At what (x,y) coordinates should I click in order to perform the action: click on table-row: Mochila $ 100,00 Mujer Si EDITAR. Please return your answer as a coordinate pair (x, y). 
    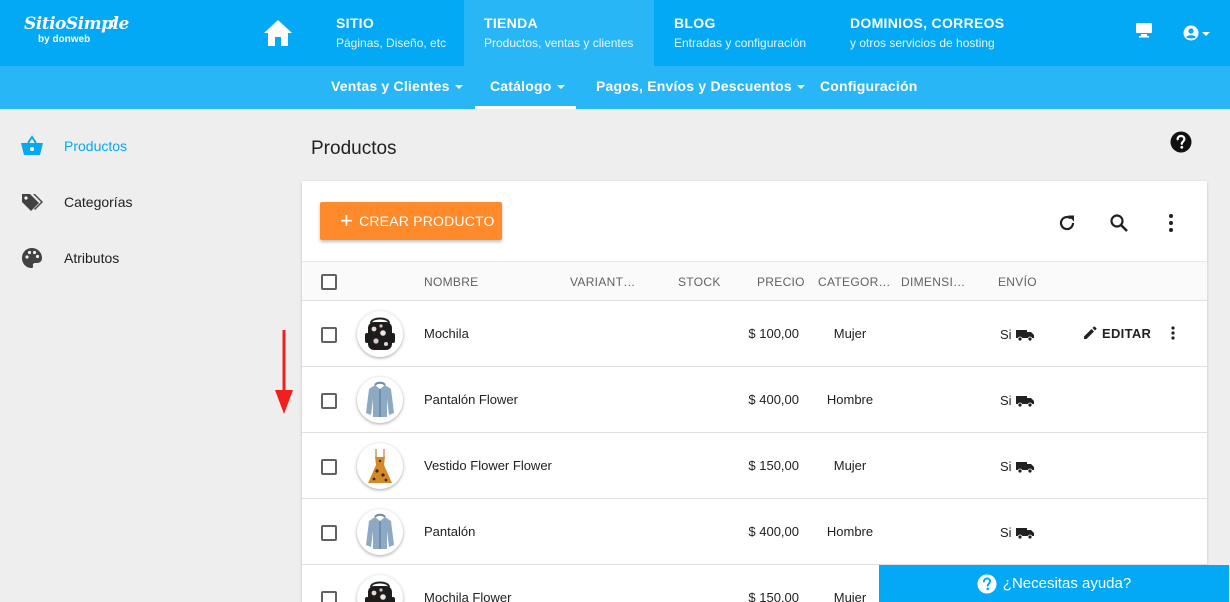
    Looking at the image, I should click on (754, 334).